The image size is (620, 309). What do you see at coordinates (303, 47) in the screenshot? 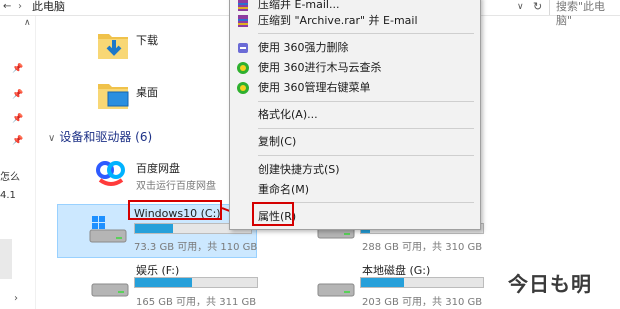
I see `menu-item-label: 使用 360强力删除` at bounding box center [303, 47].